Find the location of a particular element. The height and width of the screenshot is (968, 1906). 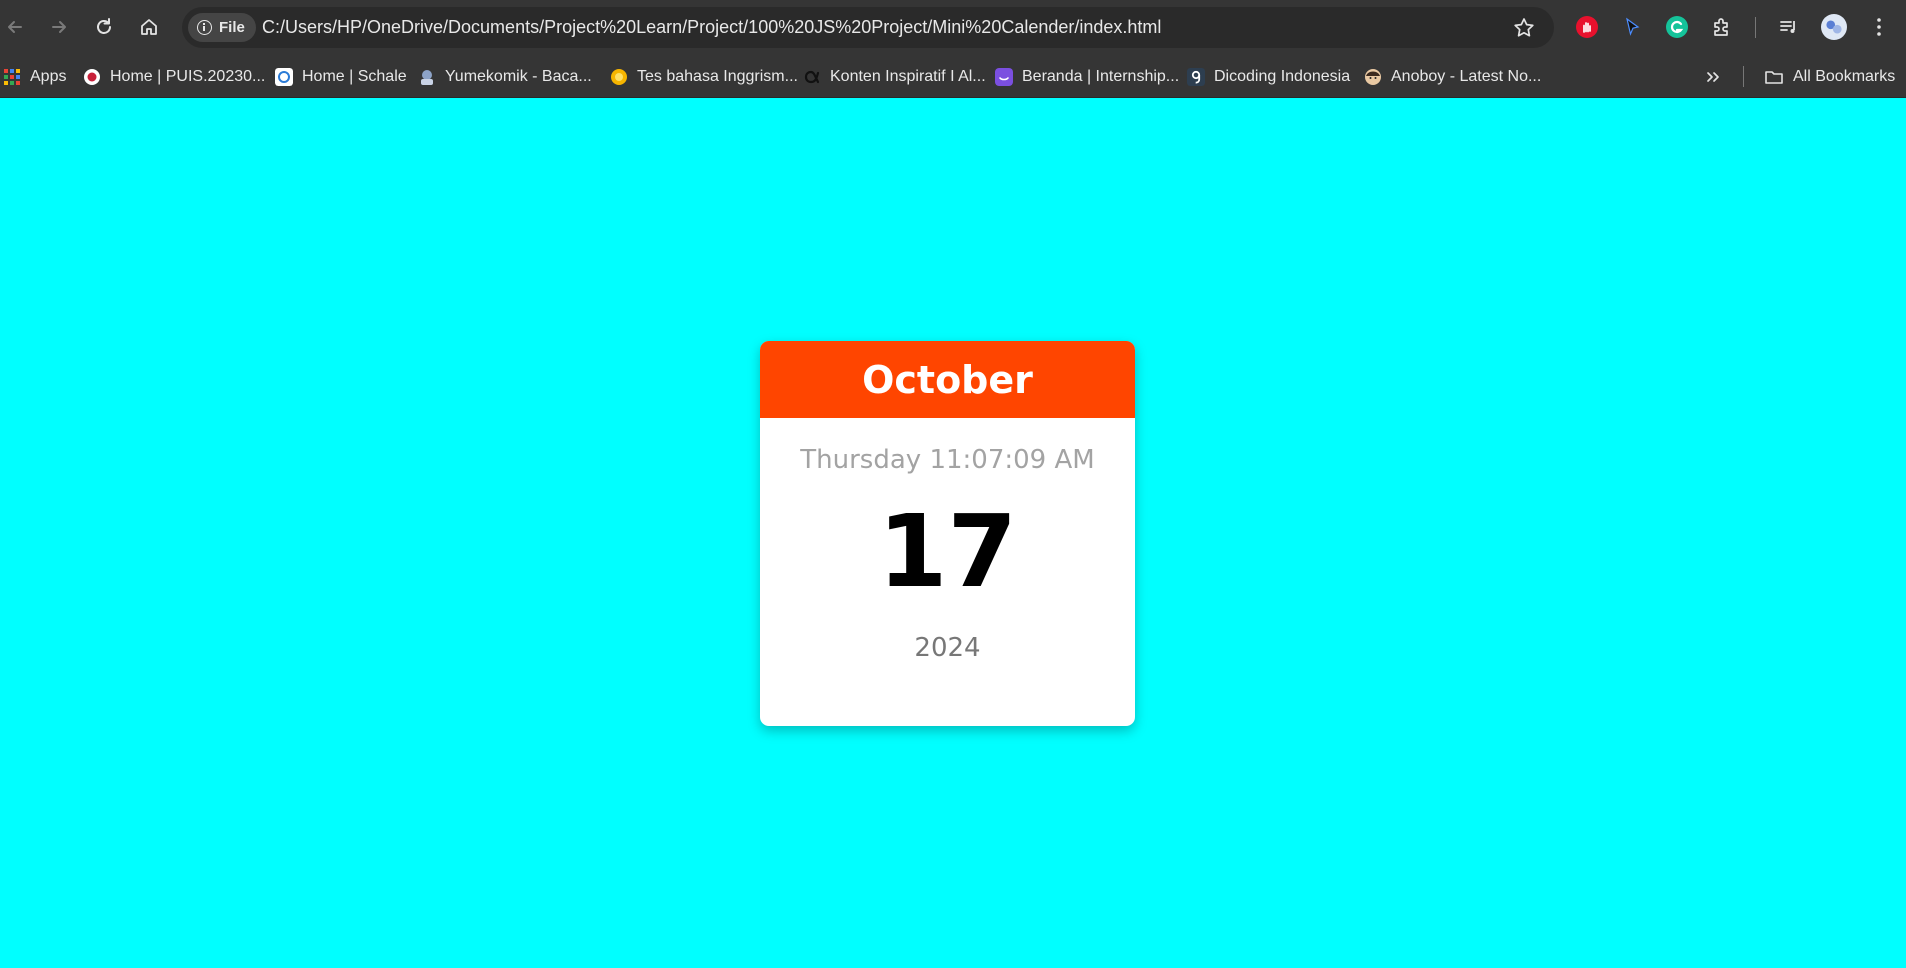

mini-calendar-card: October Thursday 11:07:09 AM 17 2024 is located at coordinates (947, 533).